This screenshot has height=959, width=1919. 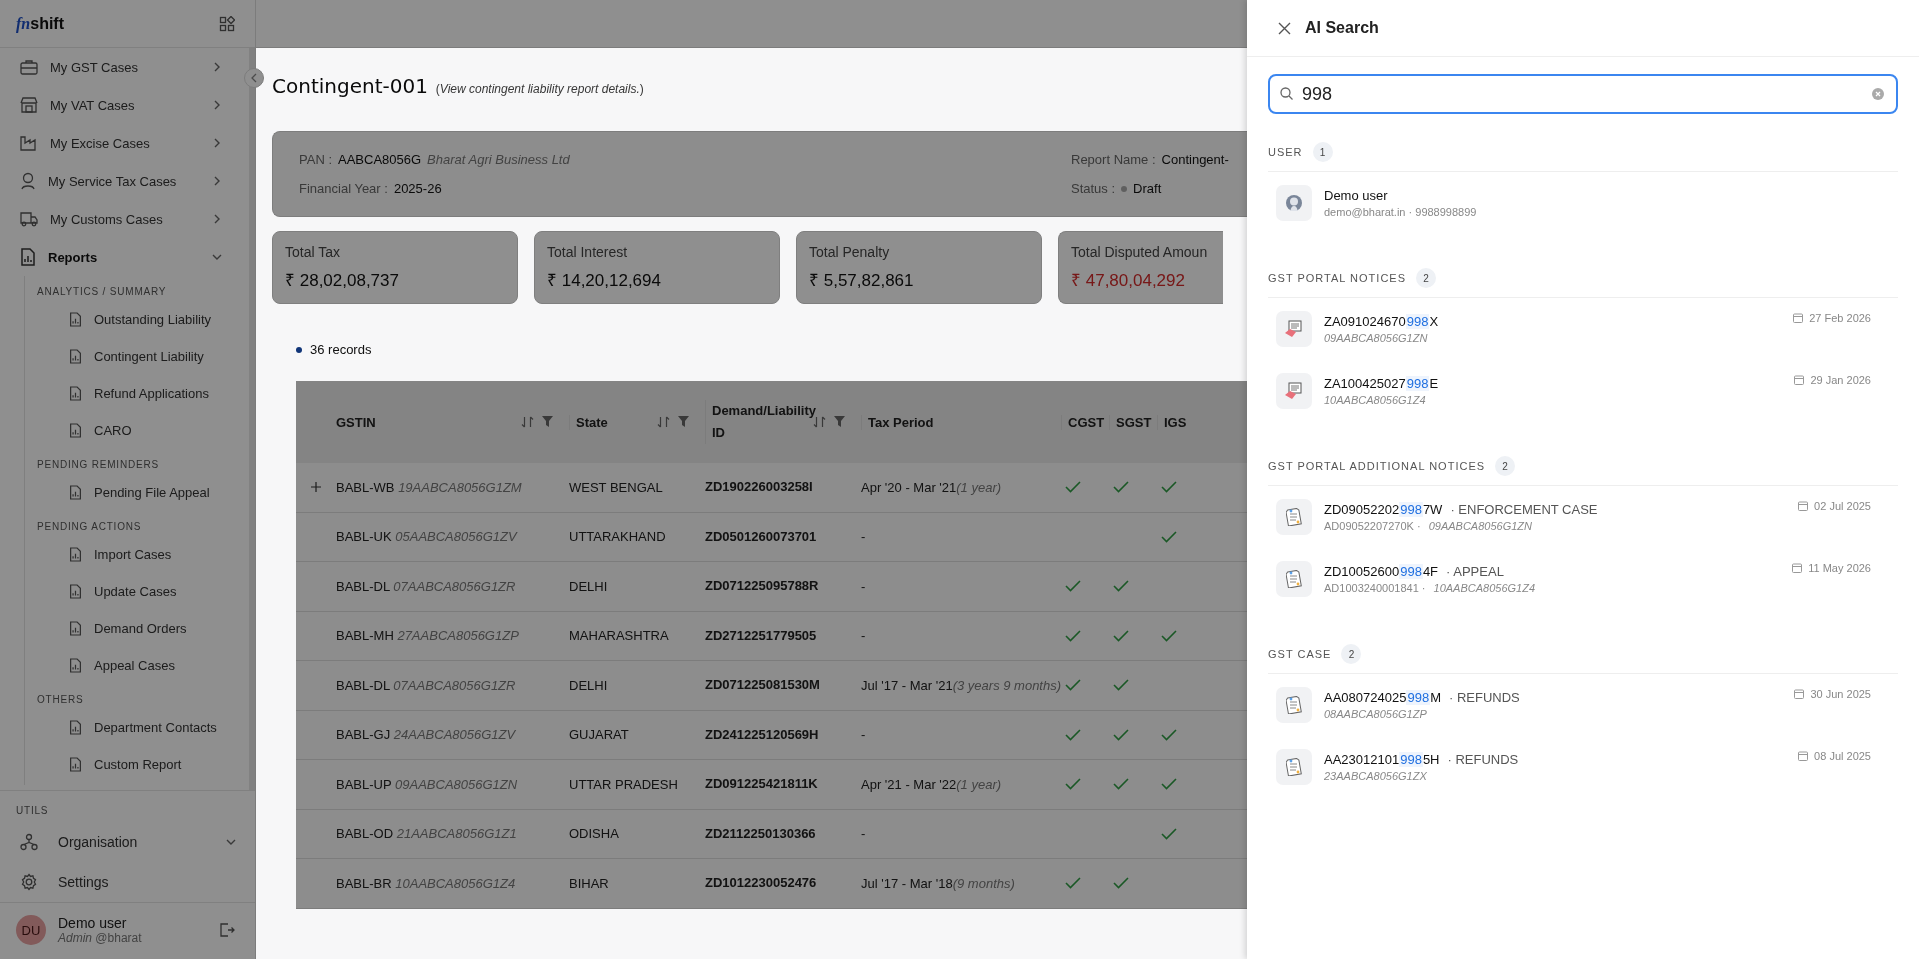 What do you see at coordinates (1840, 318) in the screenshot?
I see `result-date: 27 Feb 2026` at bounding box center [1840, 318].